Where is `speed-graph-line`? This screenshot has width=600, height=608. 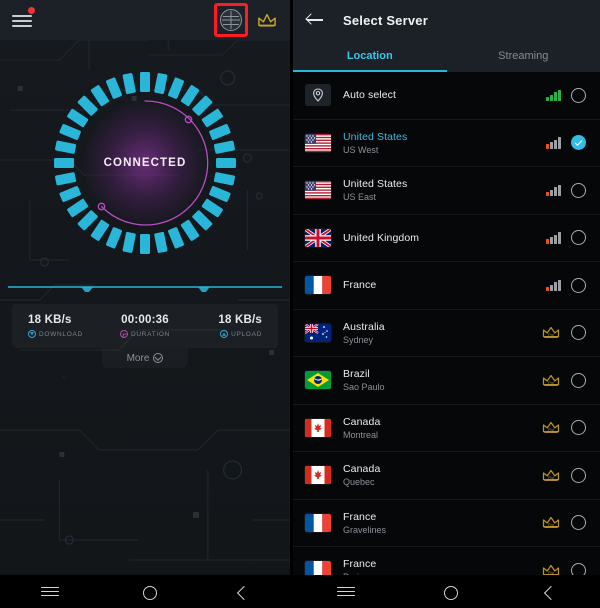
speed-graph-line is located at coordinates (145, 289).